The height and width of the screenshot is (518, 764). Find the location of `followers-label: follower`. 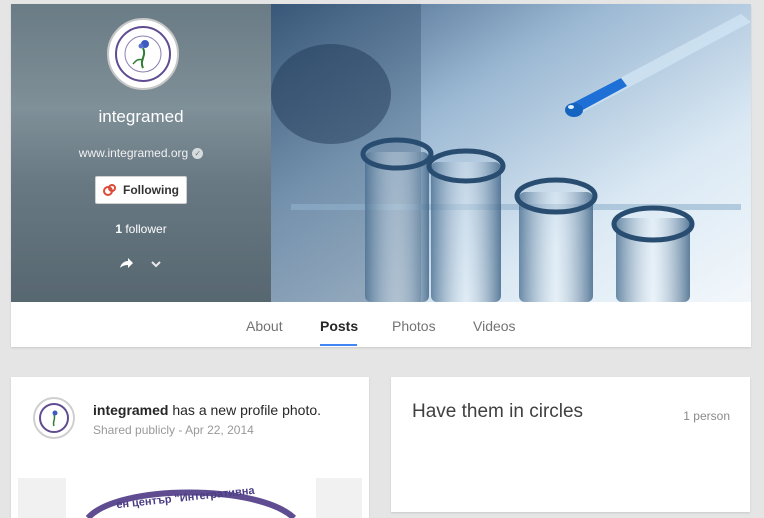

followers-label: follower is located at coordinates (144, 229).